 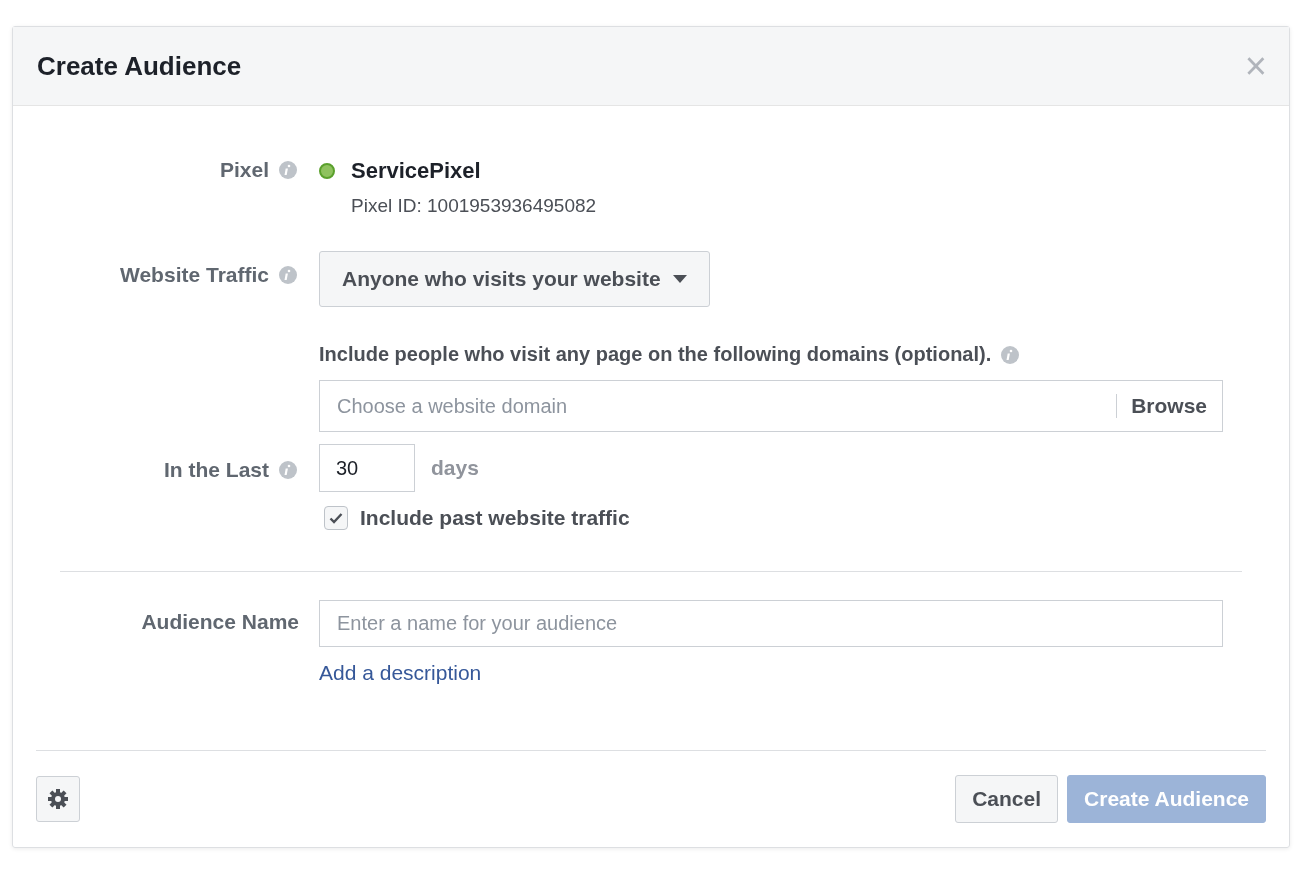 What do you see at coordinates (655, 354) in the screenshot?
I see `domains-label: Include people who visit any page on the following domains (optional).` at bounding box center [655, 354].